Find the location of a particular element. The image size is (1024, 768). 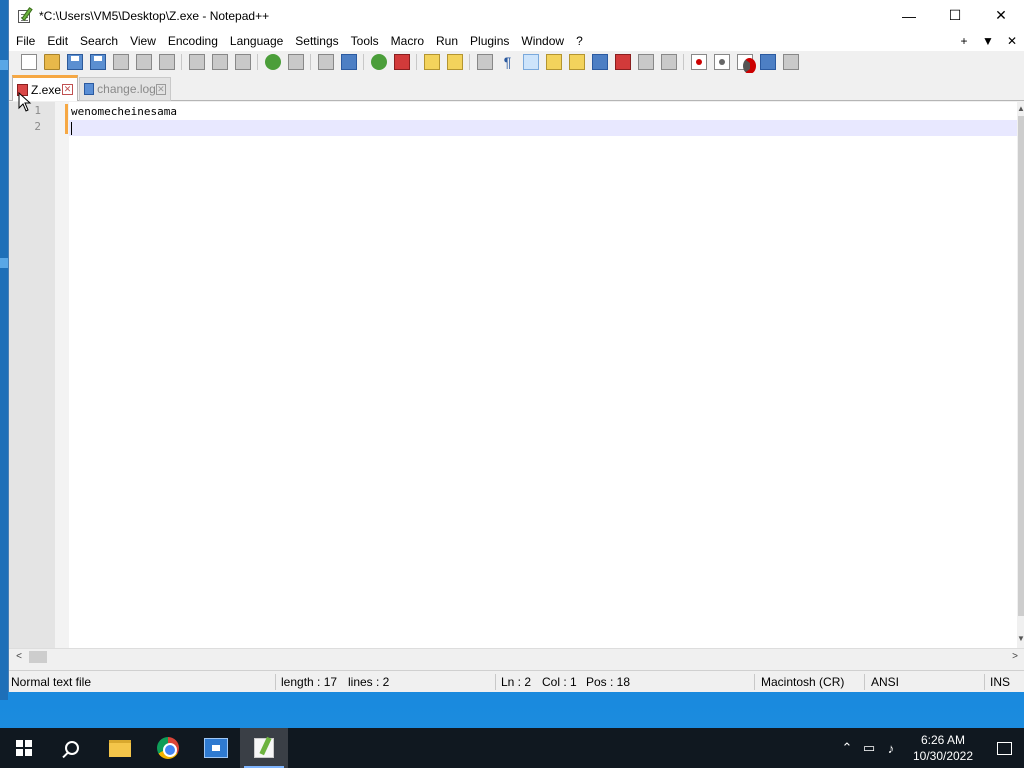

toolbar: ¶ is located at coordinates (516, 62).